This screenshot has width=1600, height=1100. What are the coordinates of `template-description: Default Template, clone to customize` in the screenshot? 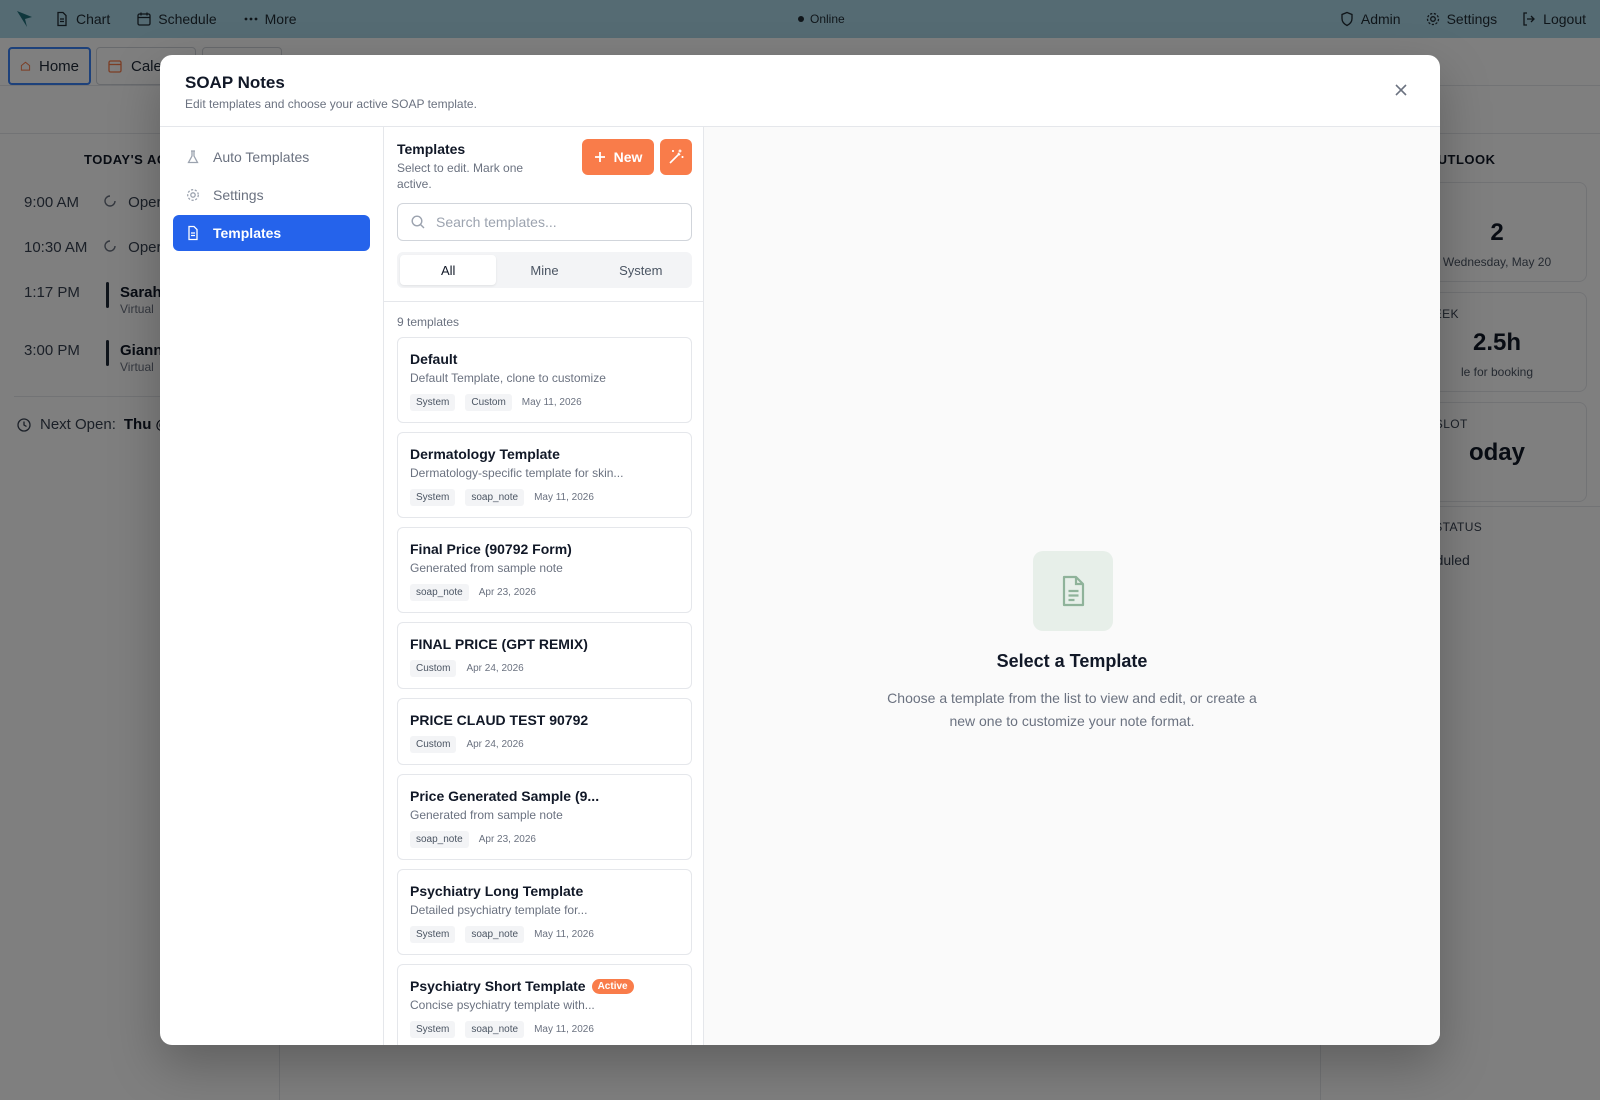 It's located at (508, 378).